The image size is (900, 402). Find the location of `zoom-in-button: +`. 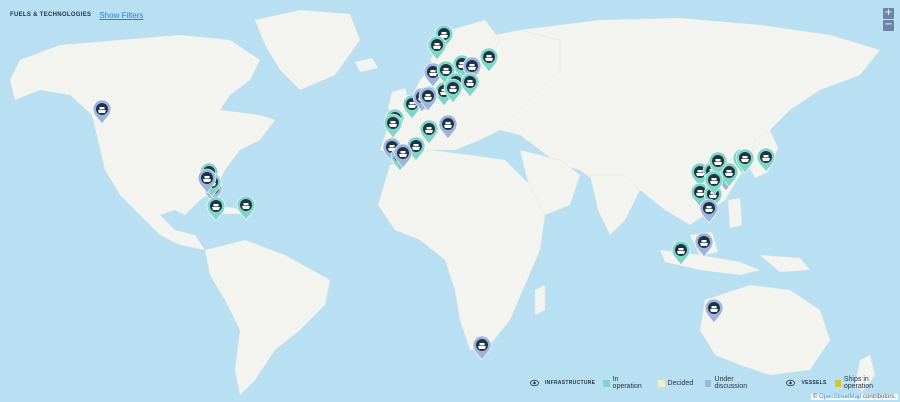

zoom-in-button: + is located at coordinates (888, 13).